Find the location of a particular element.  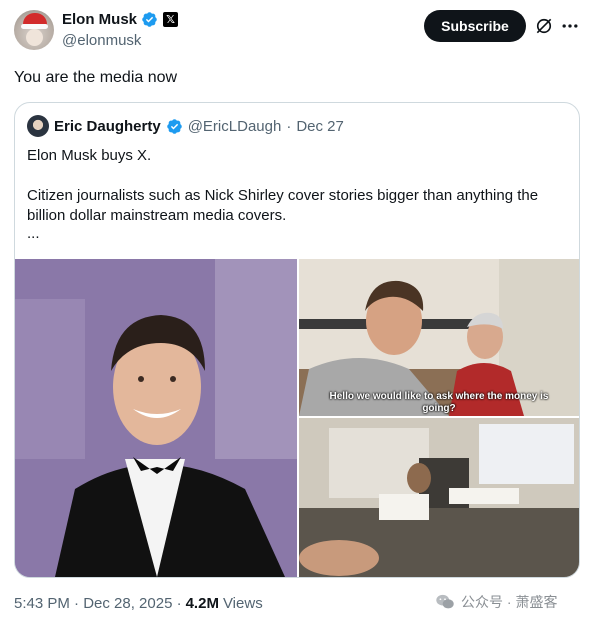

wechat-icon is located at coordinates (445, 601).